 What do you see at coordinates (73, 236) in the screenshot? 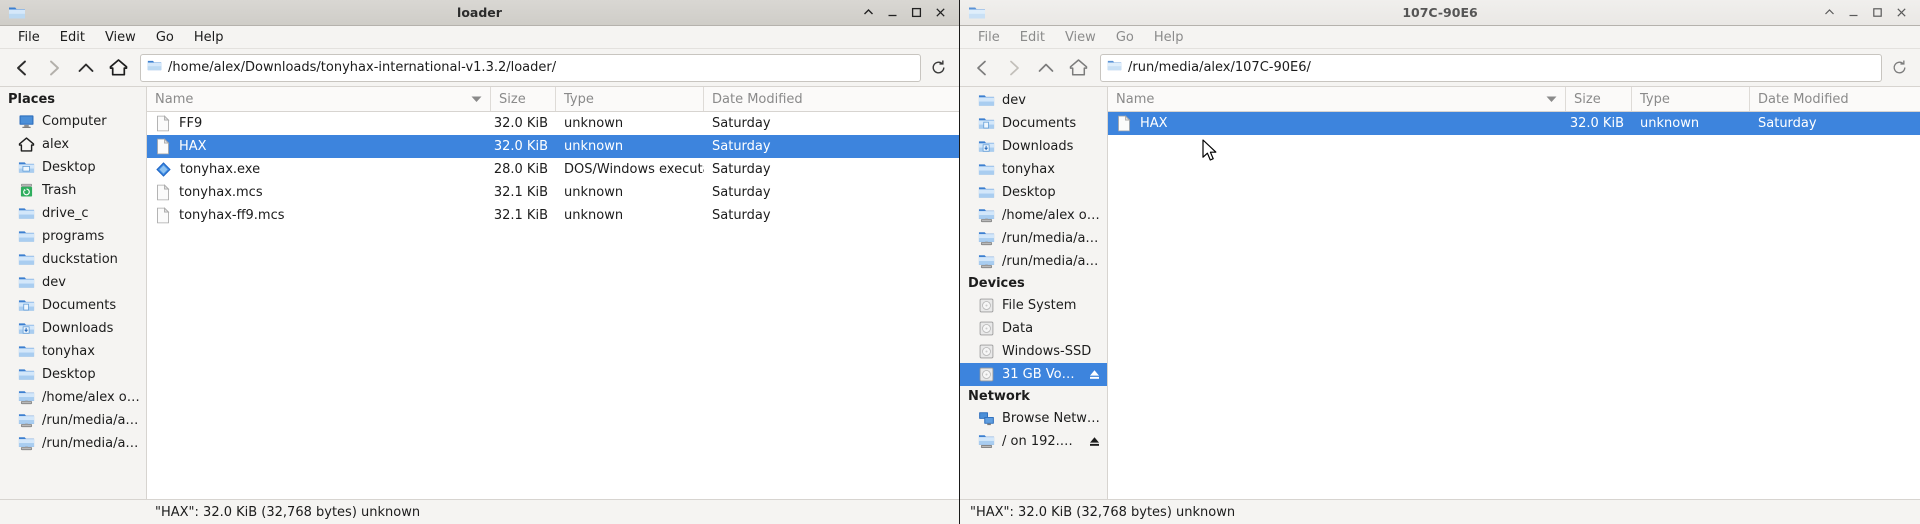
I see `sidebar-item-programs: programs` at bounding box center [73, 236].